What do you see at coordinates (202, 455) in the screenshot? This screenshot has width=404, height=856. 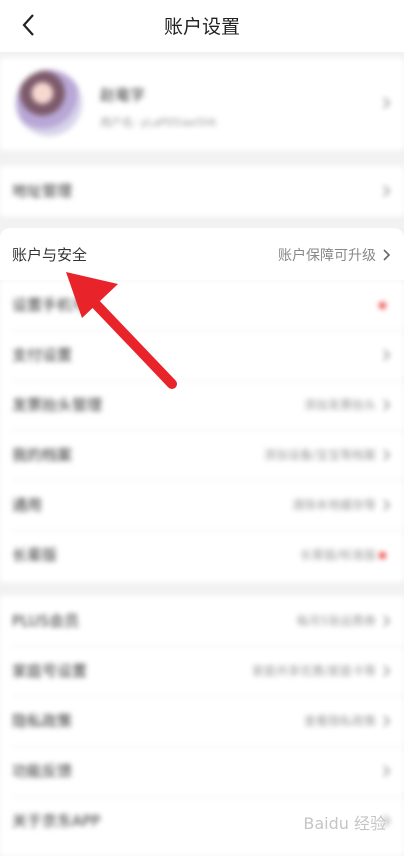 I see `list-item: 我的档案 添加设备/宝宝等档案` at bounding box center [202, 455].